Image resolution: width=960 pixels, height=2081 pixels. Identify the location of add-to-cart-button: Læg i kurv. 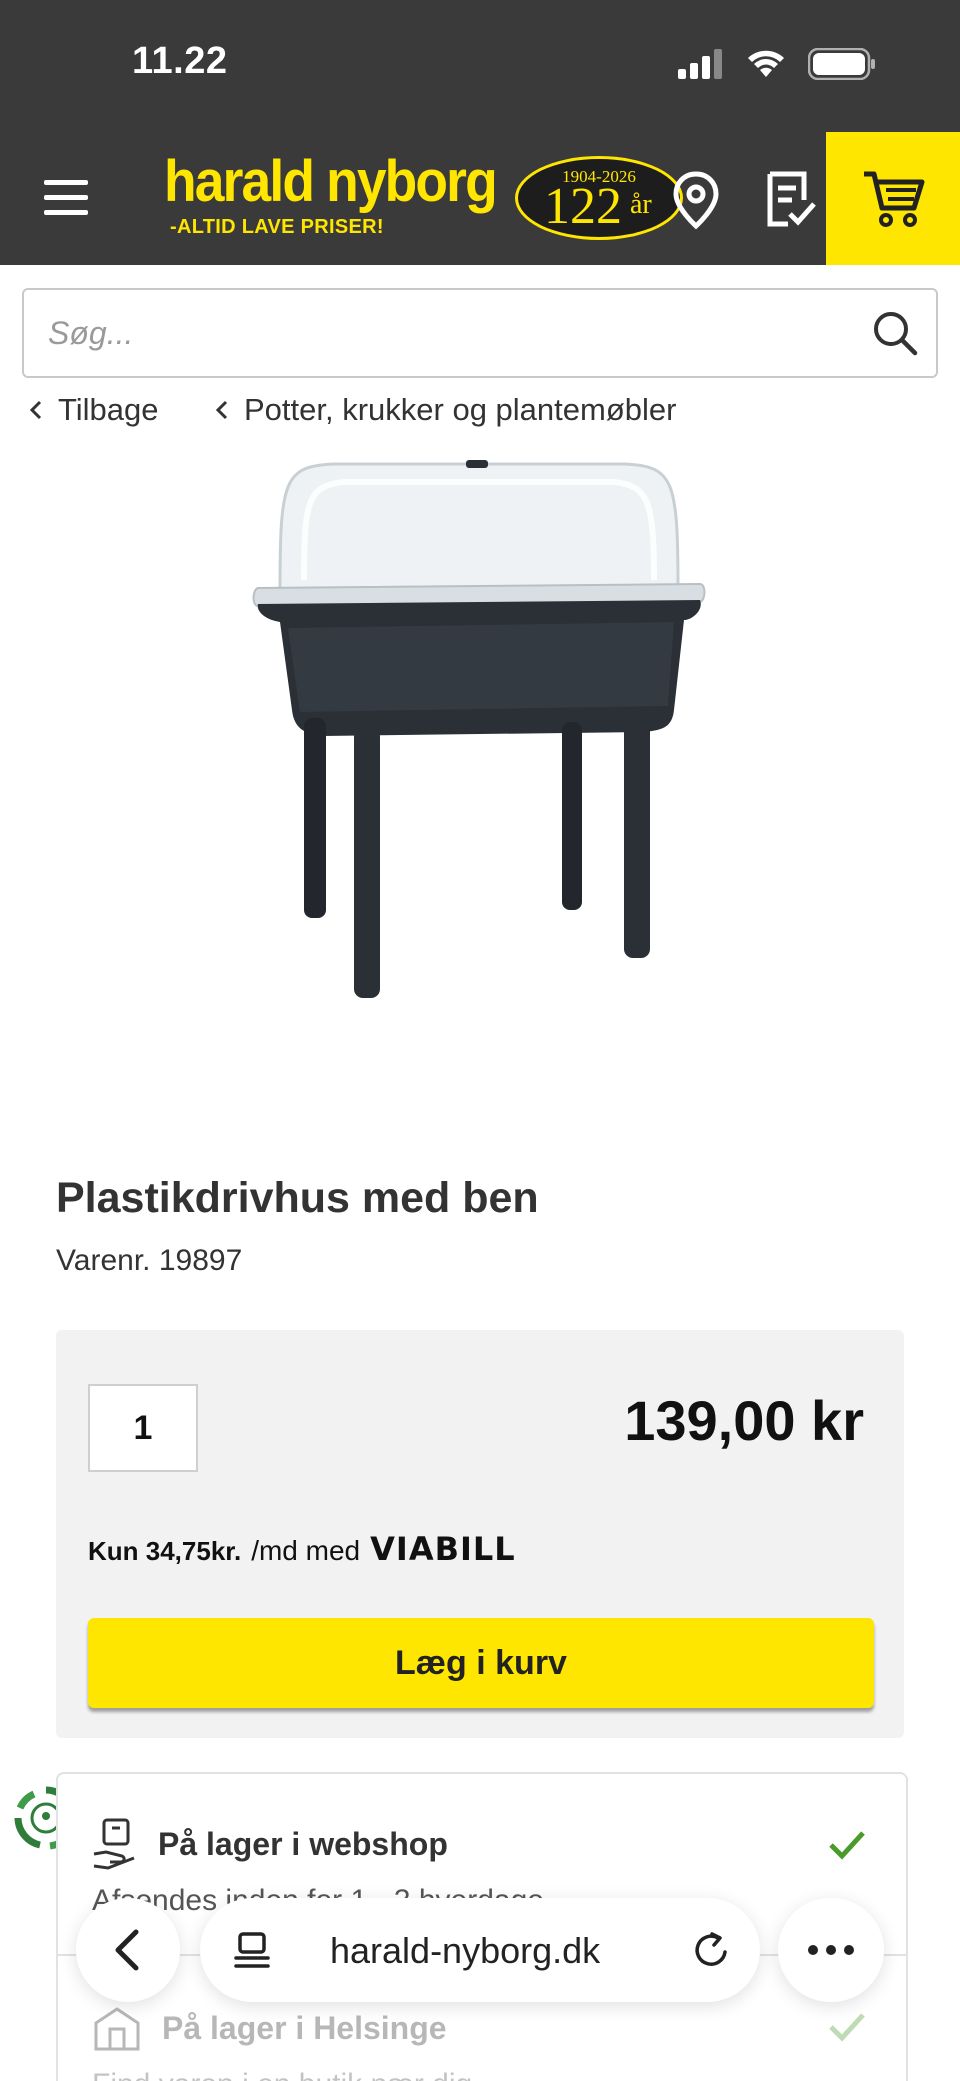
(481, 1663).